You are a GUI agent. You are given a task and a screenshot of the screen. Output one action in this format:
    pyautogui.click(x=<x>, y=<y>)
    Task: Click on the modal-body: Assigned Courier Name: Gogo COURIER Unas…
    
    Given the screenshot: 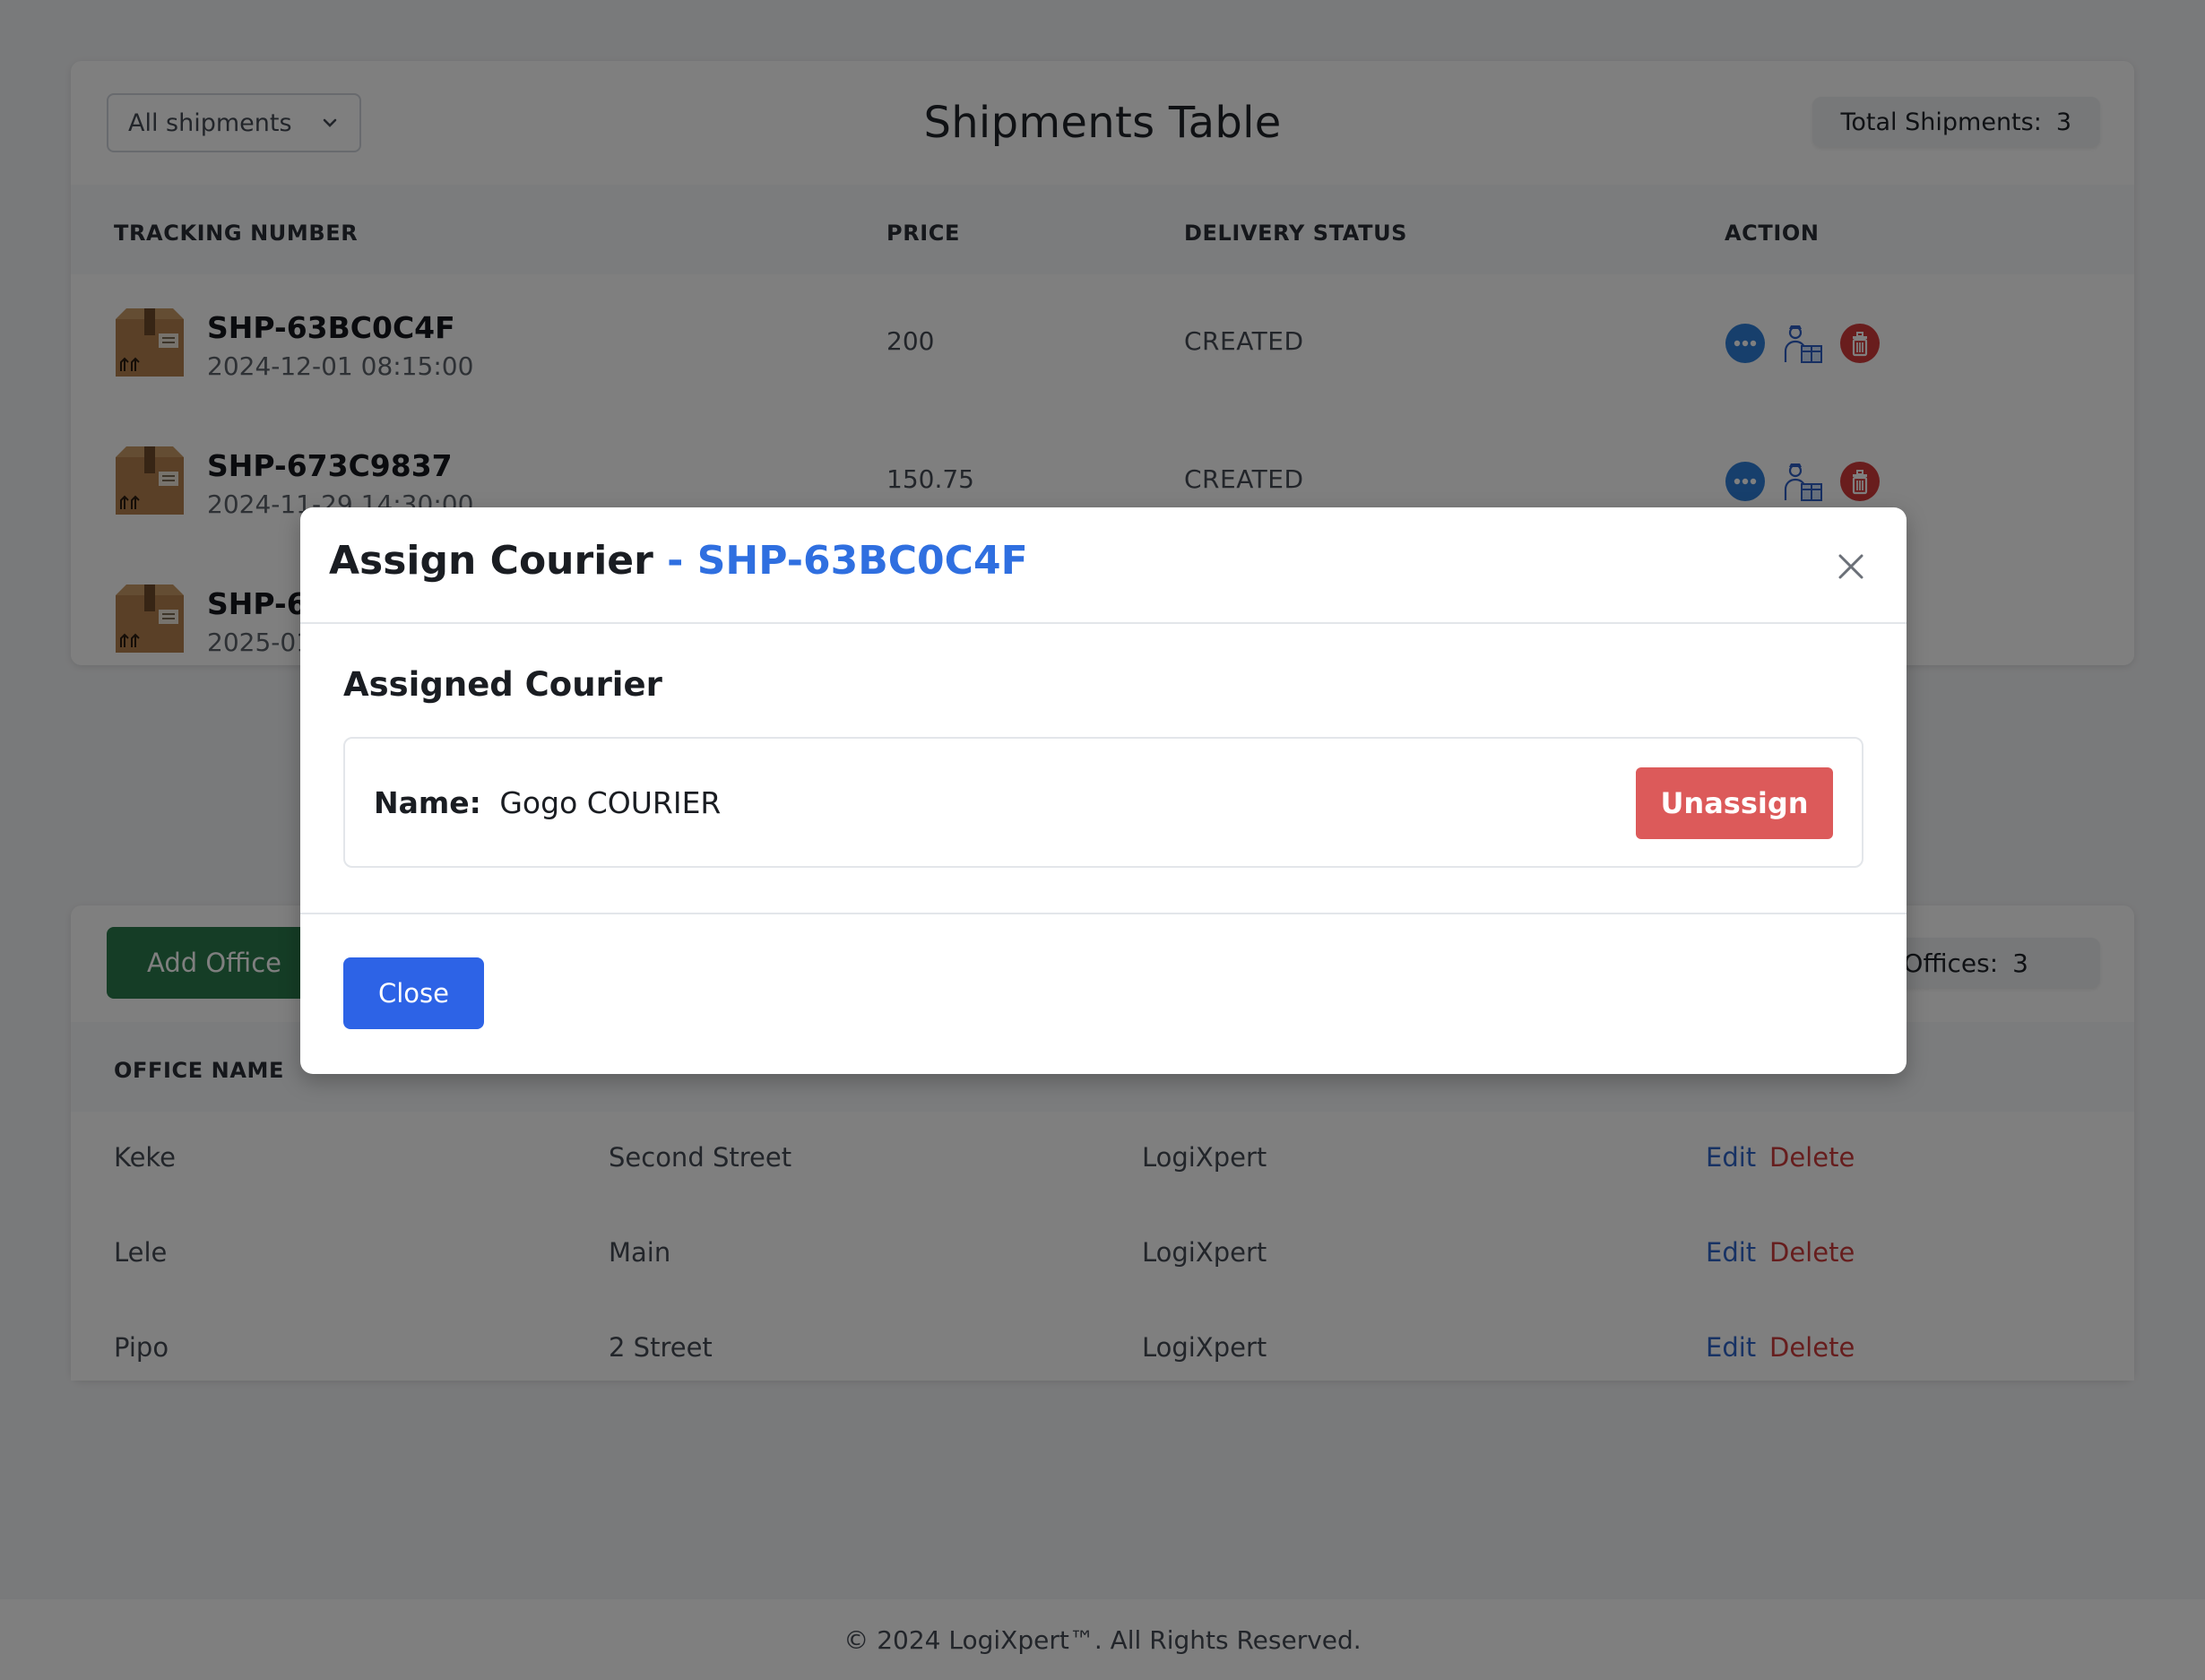 What is the action you would take?
    pyautogui.click(x=1103, y=766)
    